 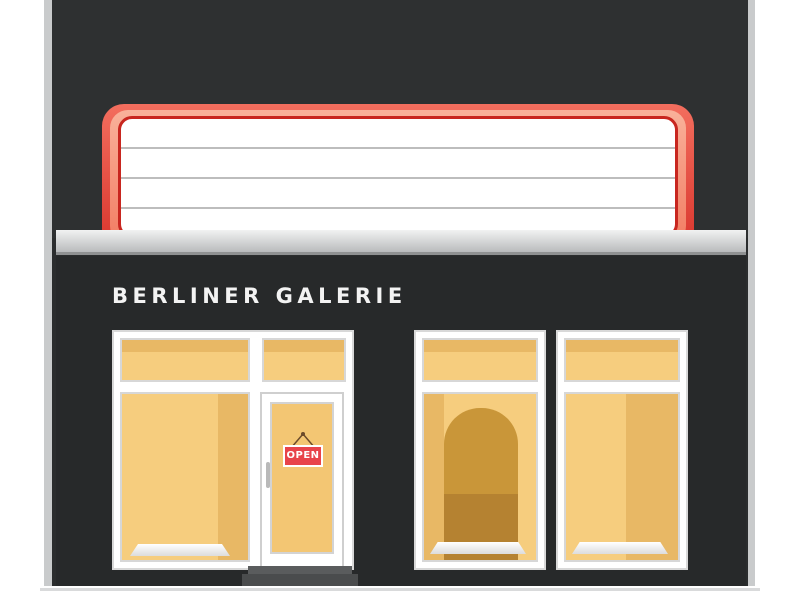 I want to click on shop-name: BERLINER GALERIE, so click(x=259, y=296).